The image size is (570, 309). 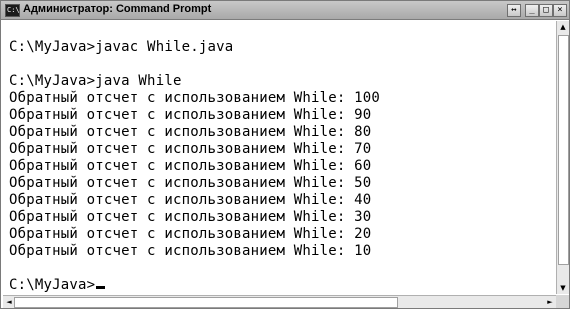 I want to click on console-line: C:\MyJava>javac While.java, so click(x=121, y=47).